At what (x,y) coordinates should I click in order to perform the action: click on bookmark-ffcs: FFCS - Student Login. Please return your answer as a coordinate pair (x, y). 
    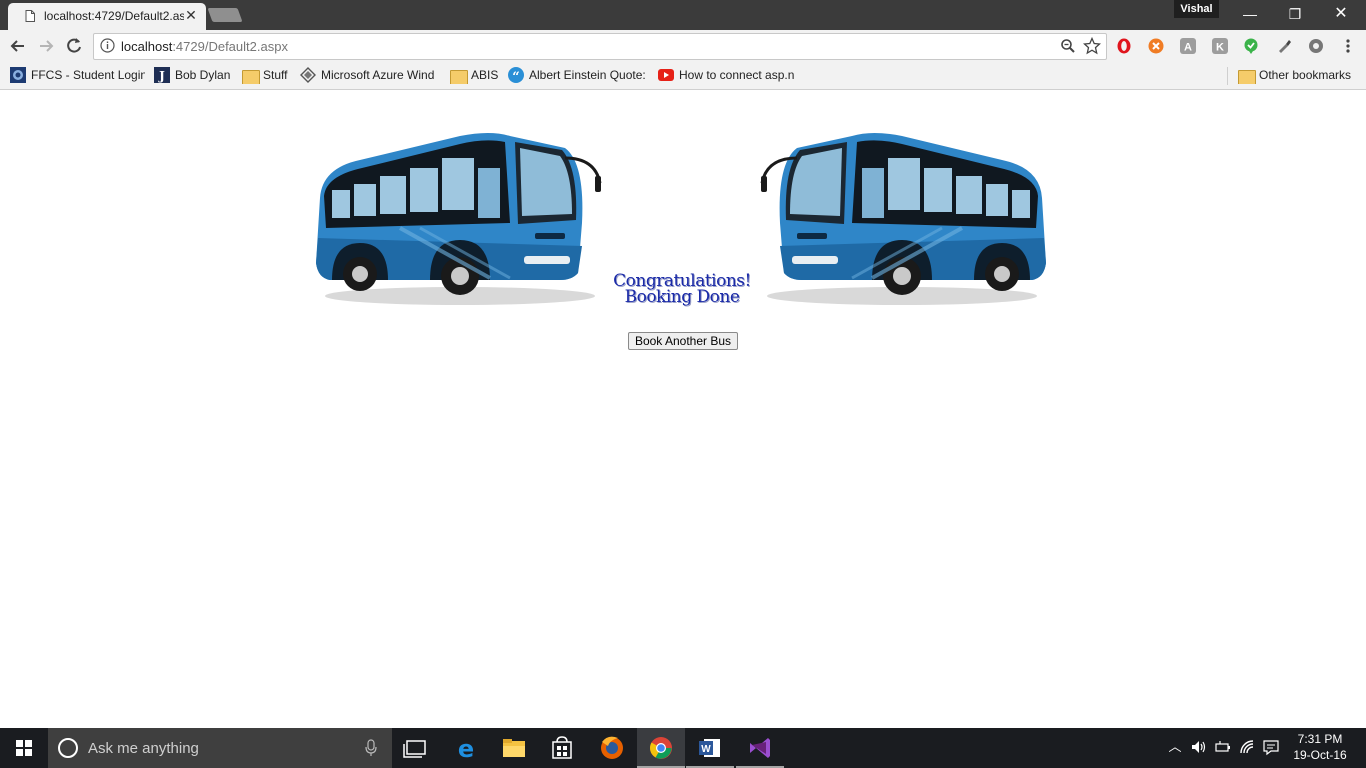
    Looking at the image, I should click on (77, 75).